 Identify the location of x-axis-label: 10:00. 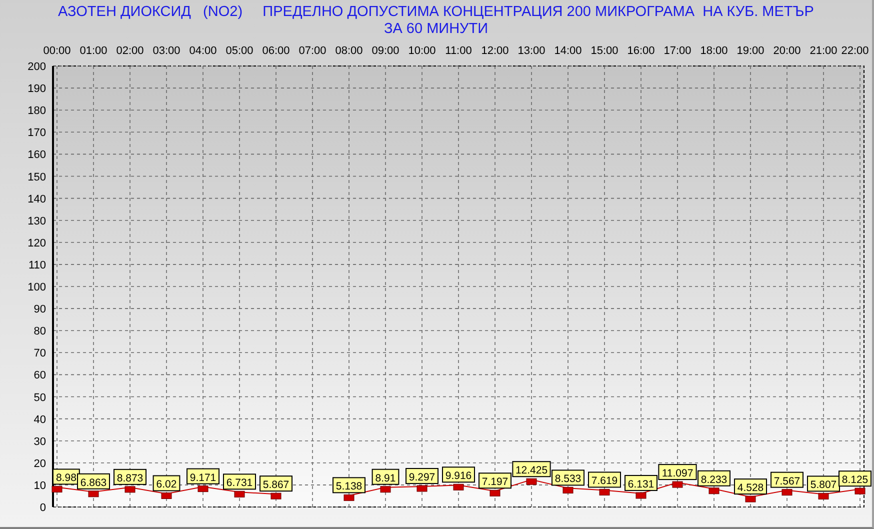
(422, 51).